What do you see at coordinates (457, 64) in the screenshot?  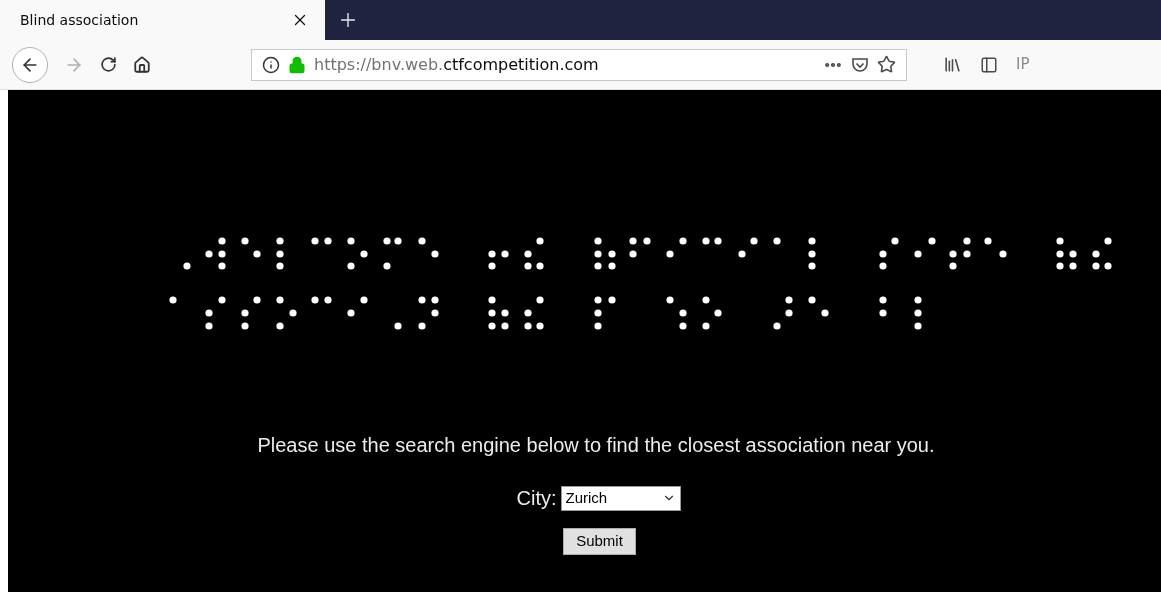 I see `url-text: https://bnv.web.ctfcompetition.com` at bounding box center [457, 64].